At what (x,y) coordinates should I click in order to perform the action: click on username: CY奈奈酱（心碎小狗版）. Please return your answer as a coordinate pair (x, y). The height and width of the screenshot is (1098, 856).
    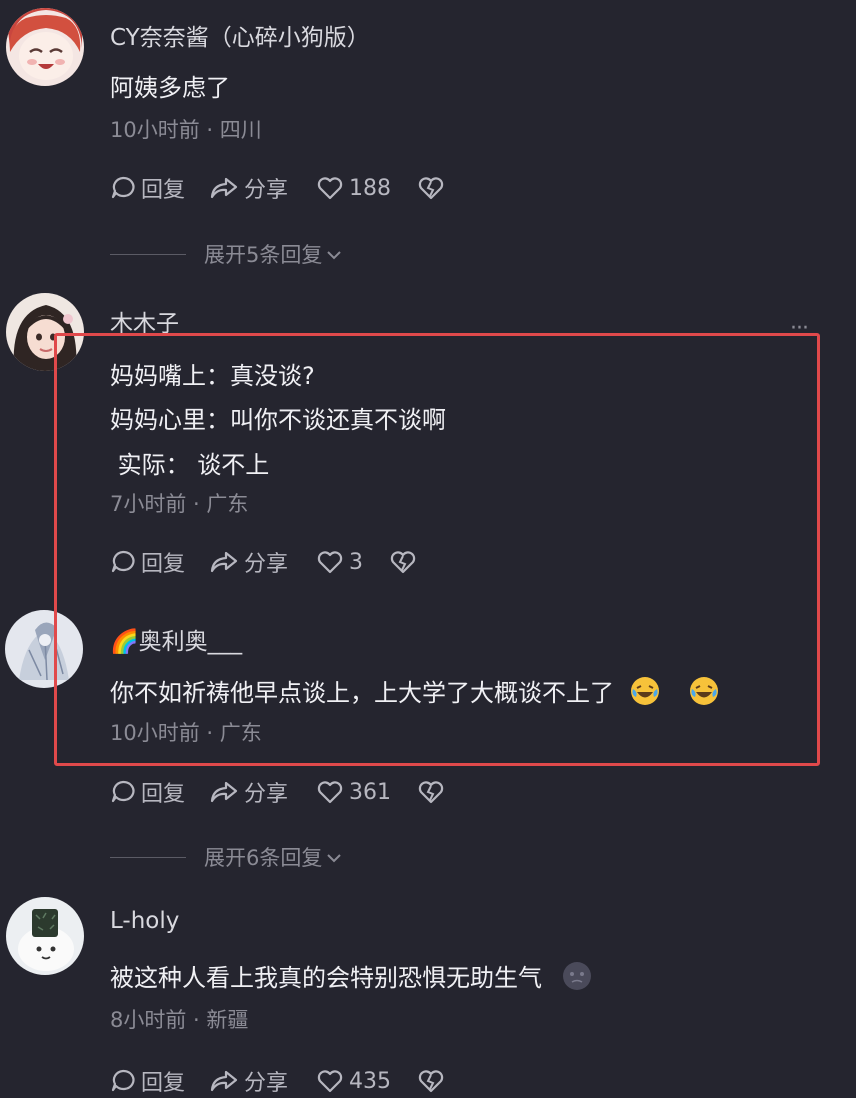
    Looking at the image, I should click on (240, 35).